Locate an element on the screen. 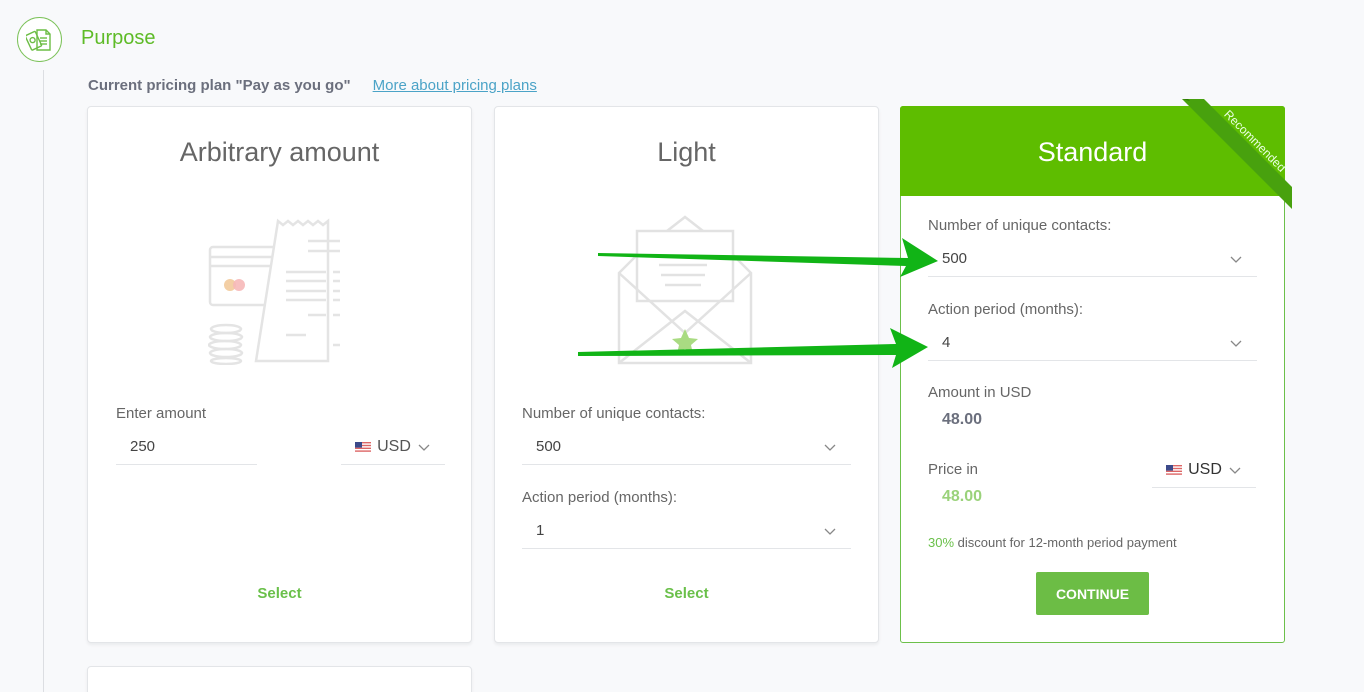 The width and height of the screenshot is (1364, 692). discount-percent: 30% is located at coordinates (941, 542).